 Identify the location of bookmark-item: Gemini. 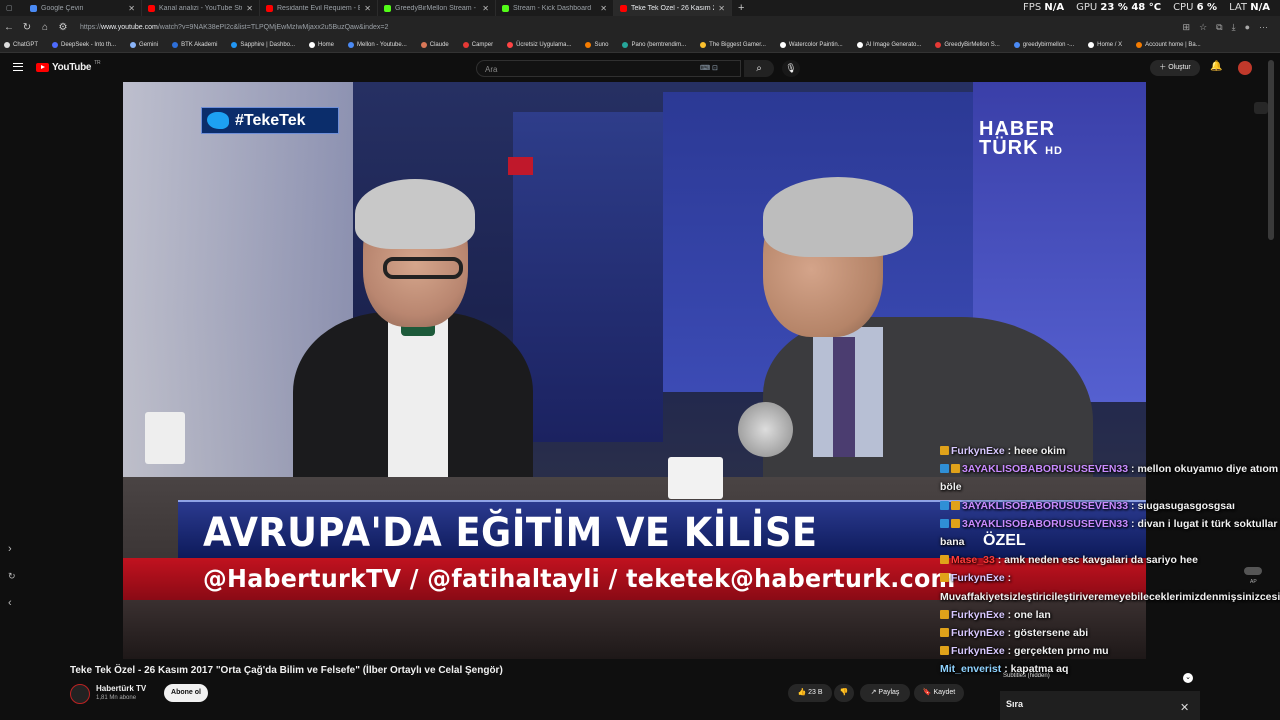
(144, 45).